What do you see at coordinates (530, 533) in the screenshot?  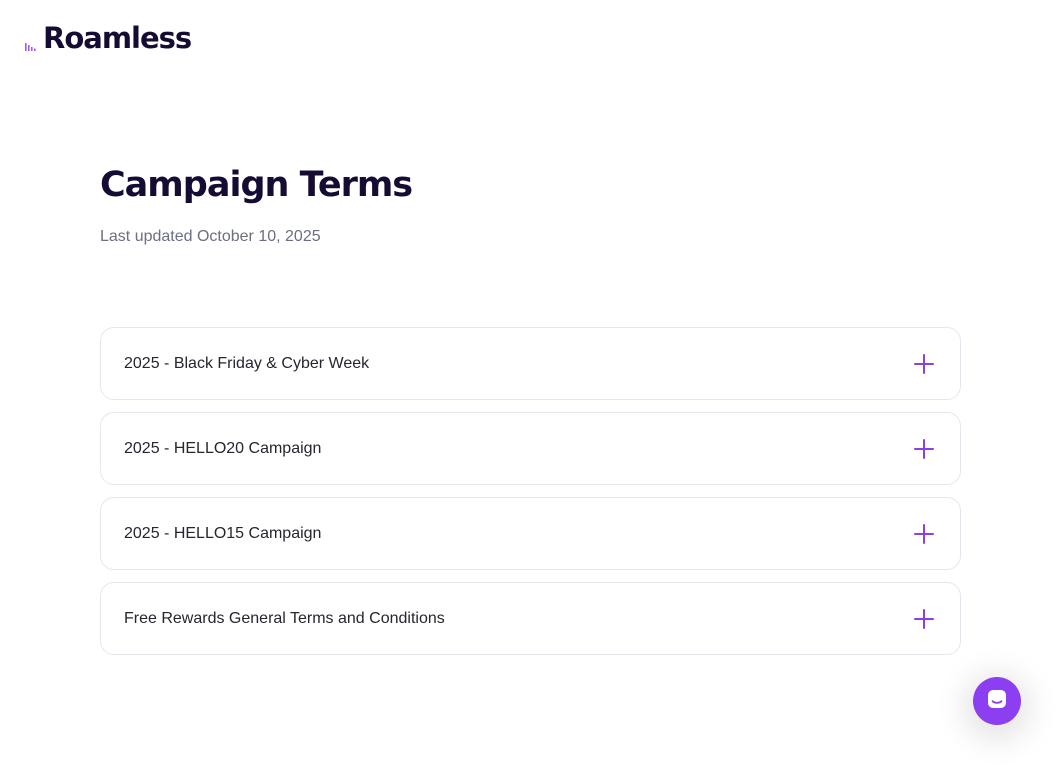 I see `accordion-item-hello15: 2025 - HELLO15 Campaign` at bounding box center [530, 533].